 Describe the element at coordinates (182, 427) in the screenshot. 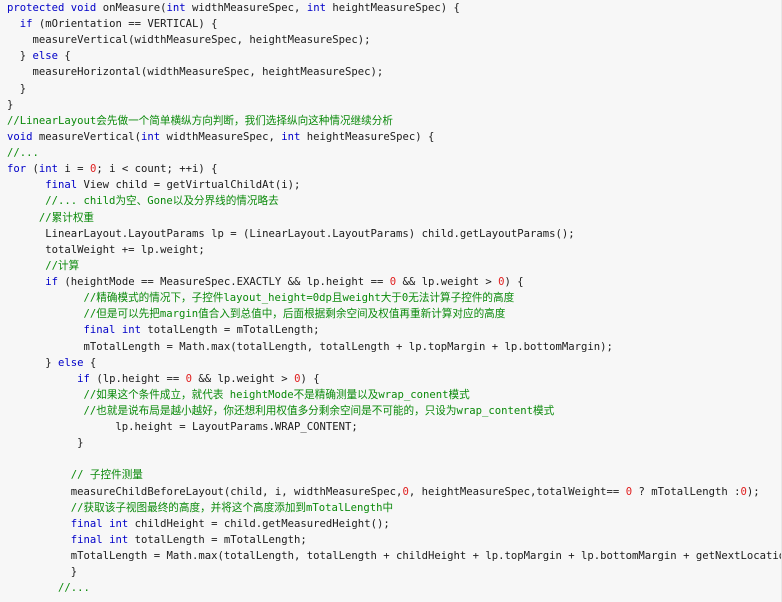

I see `code-line: lp.height = LayoutParams.WRAP_CONTENT;` at that location.